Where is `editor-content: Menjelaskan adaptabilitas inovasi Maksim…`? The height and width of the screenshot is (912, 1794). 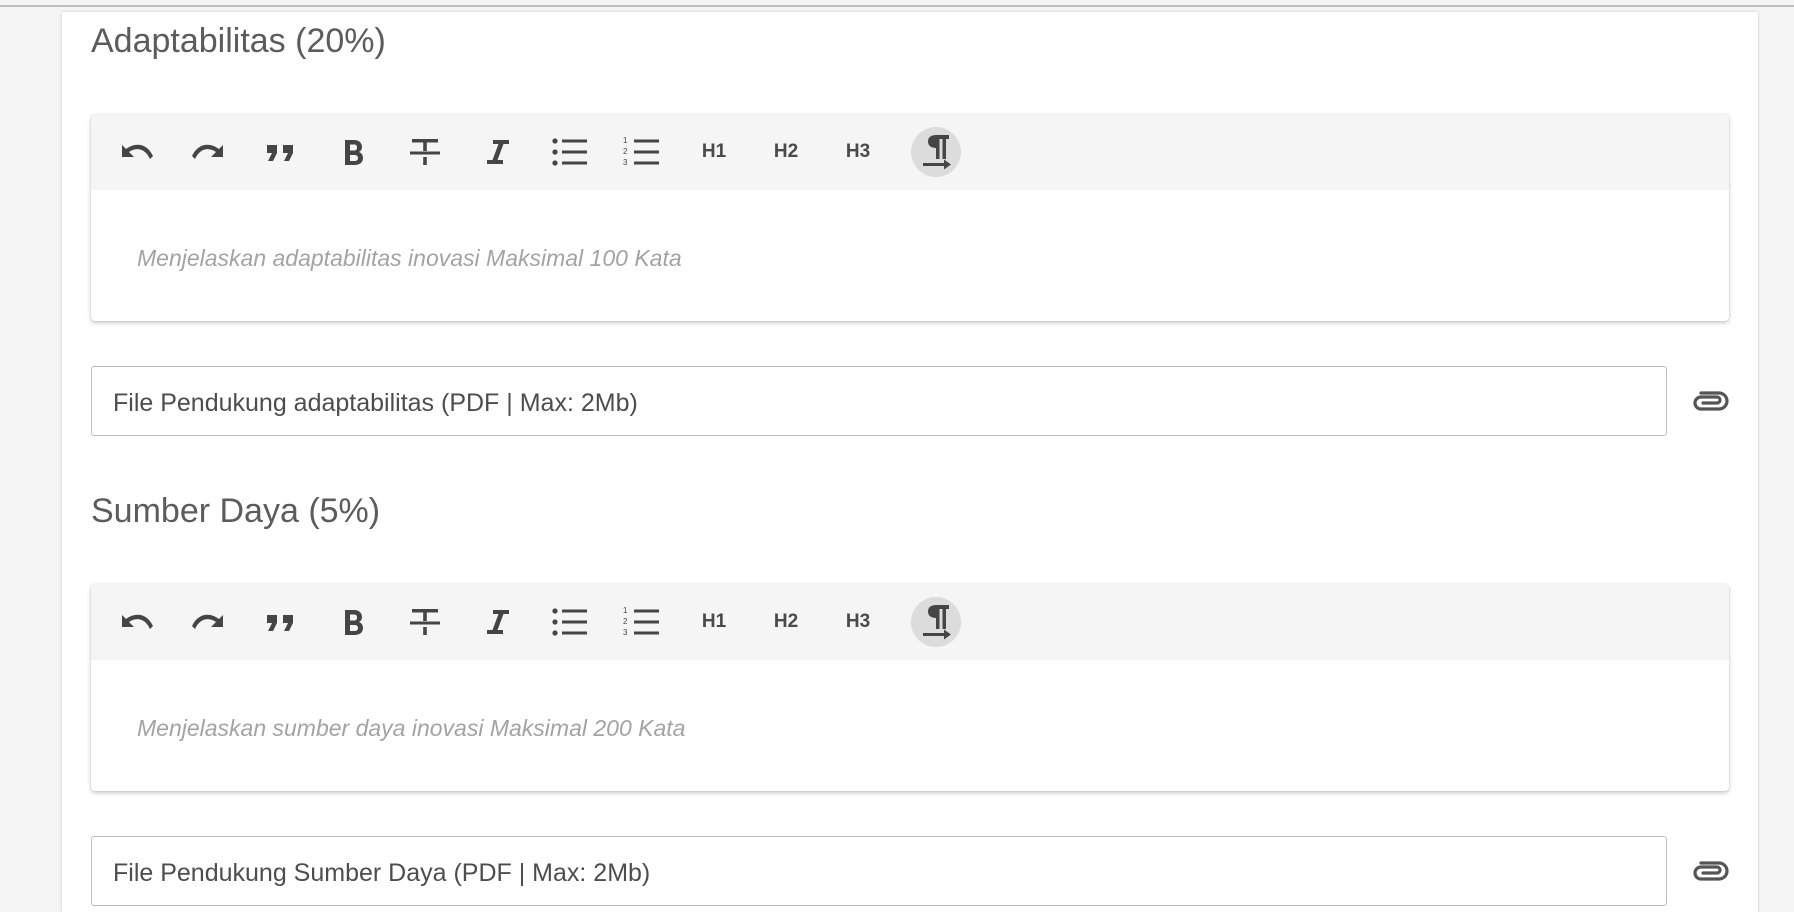 editor-content: Menjelaskan adaptabilitas inovasi Maksim… is located at coordinates (910, 255).